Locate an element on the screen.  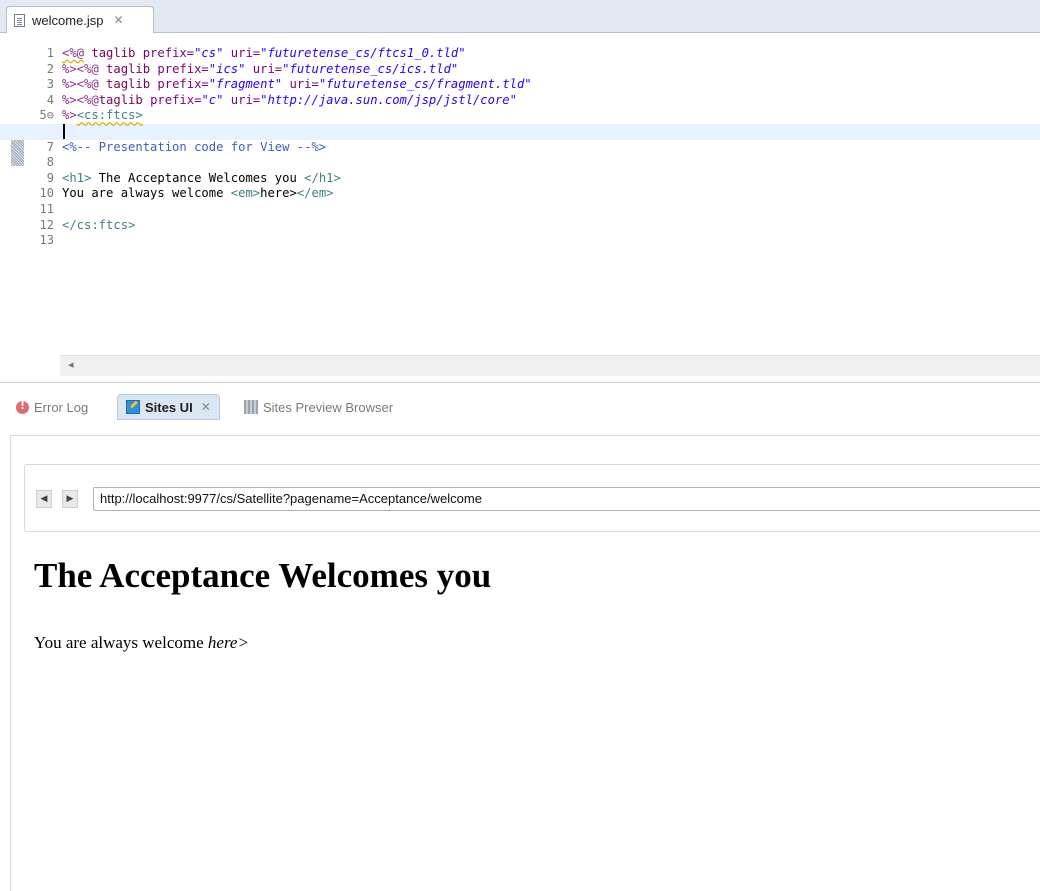
line-number: 9 is located at coordinates (50, 177).